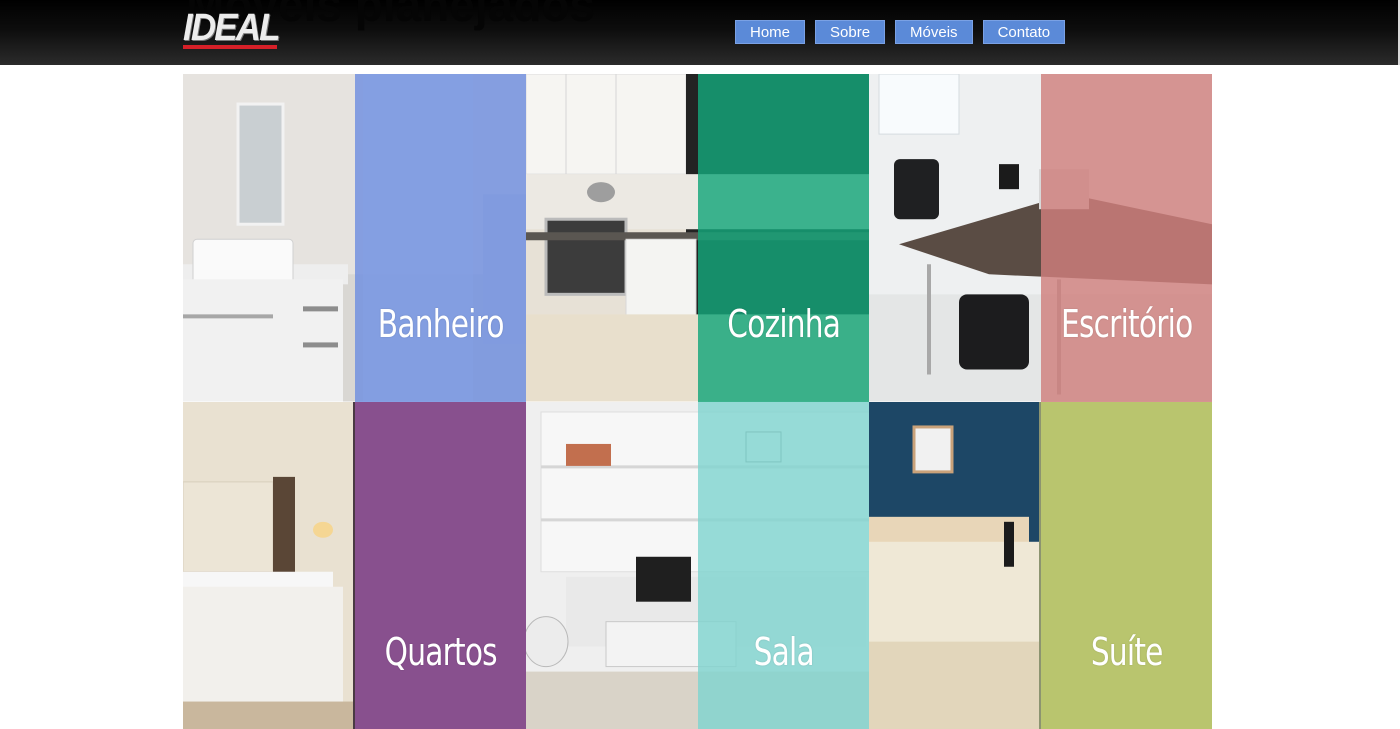 The height and width of the screenshot is (729, 1400). What do you see at coordinates (440, 651) in the screenshot?
I see `tile-label-quartos: Quartos` at bounding box center [440, 651].